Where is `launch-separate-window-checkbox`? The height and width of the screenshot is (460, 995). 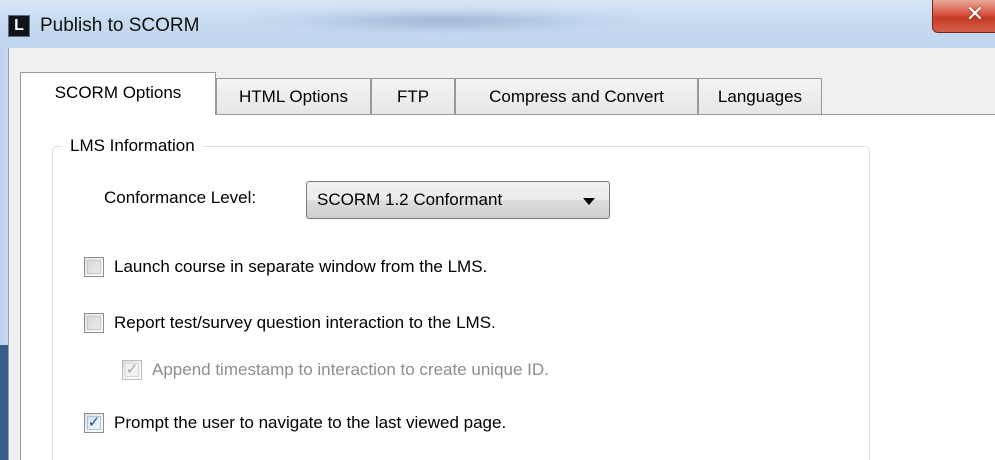 launch-separate-window-checkbox is located at coordinates (94, 267).